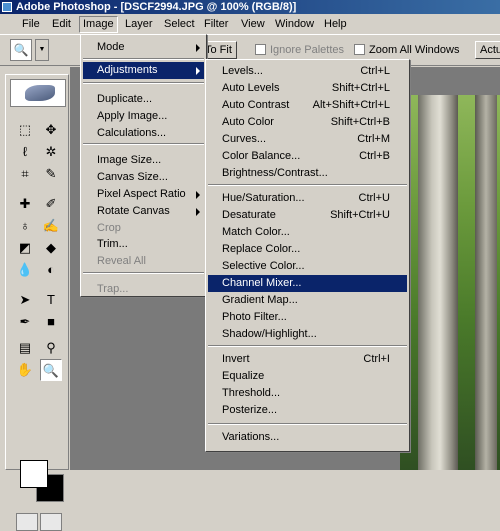  What do you see at coordinates (51, 522) in the screenshot?
I see `quick-mask-mode-button` at bounding box center [51, 522].